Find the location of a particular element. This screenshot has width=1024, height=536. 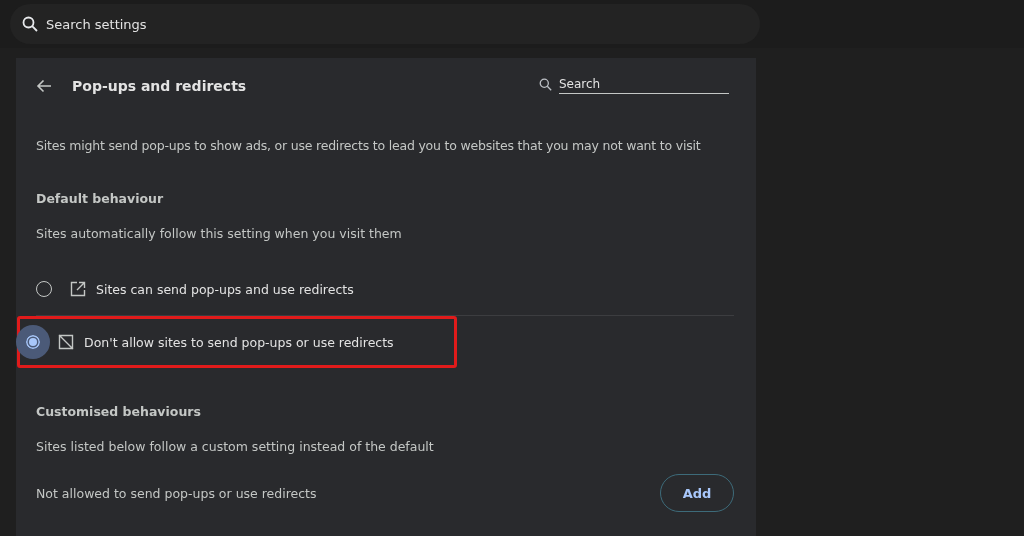

option-label: Don't allow sites to send pop-ups or use redirects is located at coordinates (239, 342).